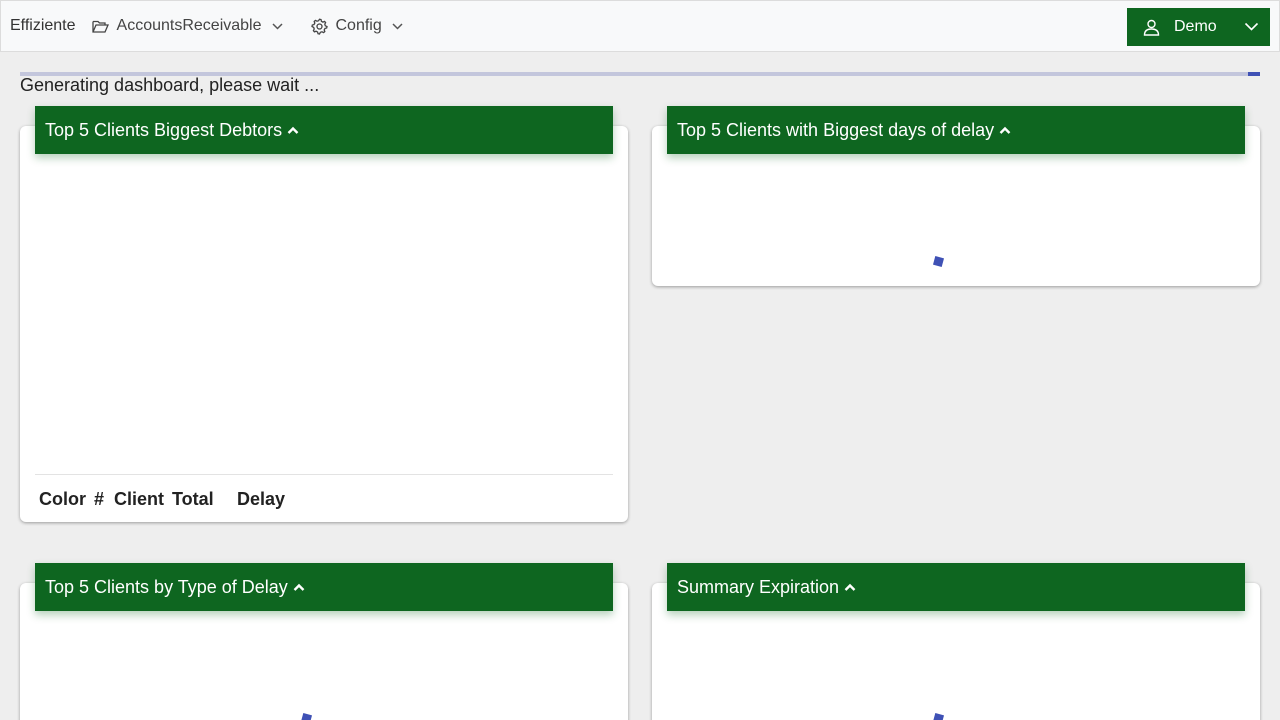 Image resolution: width=1280 pixels, height=720 pixels. Describe the element at coordinates (100, 26) in the screenshot. I see `folder-open-icon` at that location.